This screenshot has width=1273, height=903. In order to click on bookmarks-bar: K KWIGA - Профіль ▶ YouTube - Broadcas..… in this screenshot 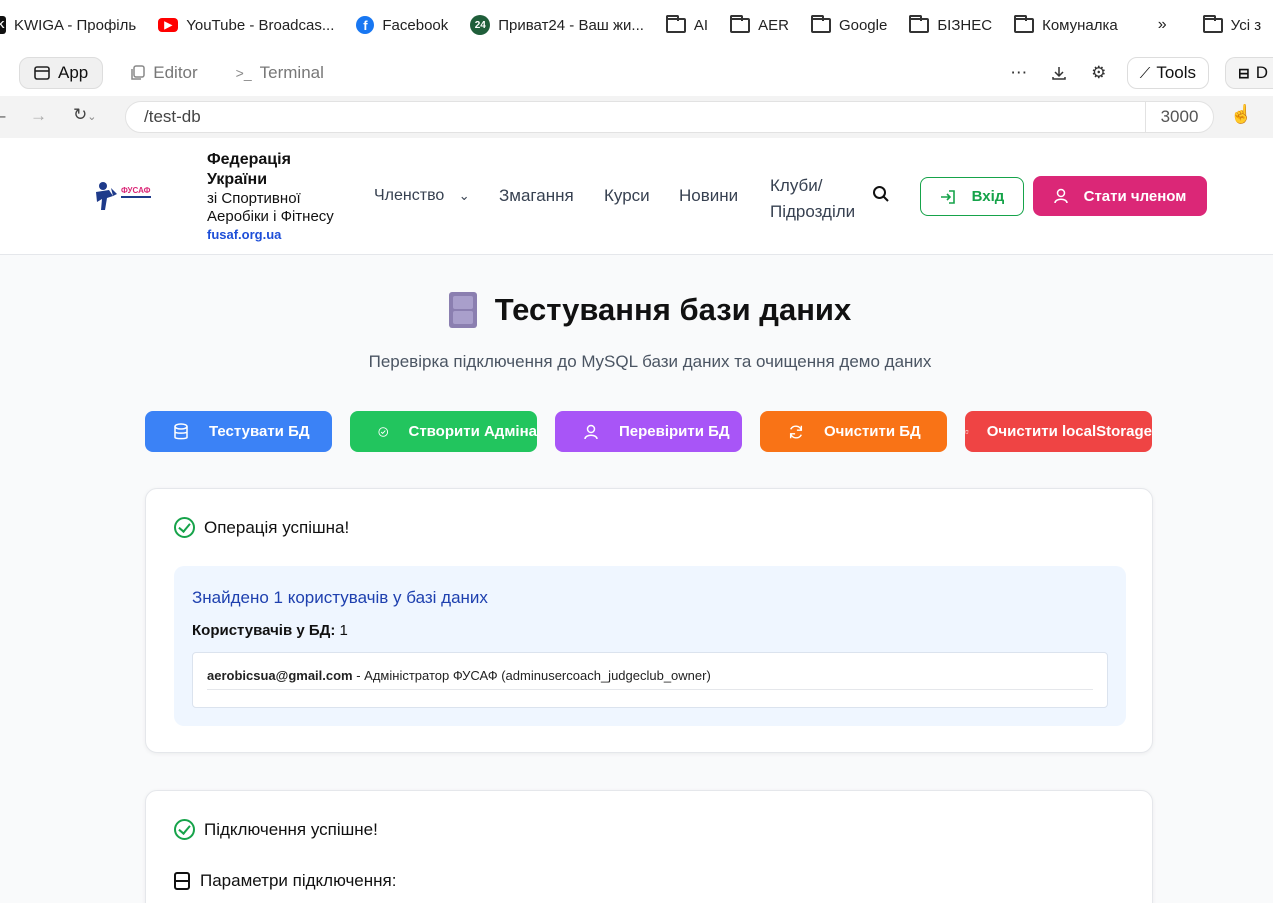, I will do `click(636, 25)`.